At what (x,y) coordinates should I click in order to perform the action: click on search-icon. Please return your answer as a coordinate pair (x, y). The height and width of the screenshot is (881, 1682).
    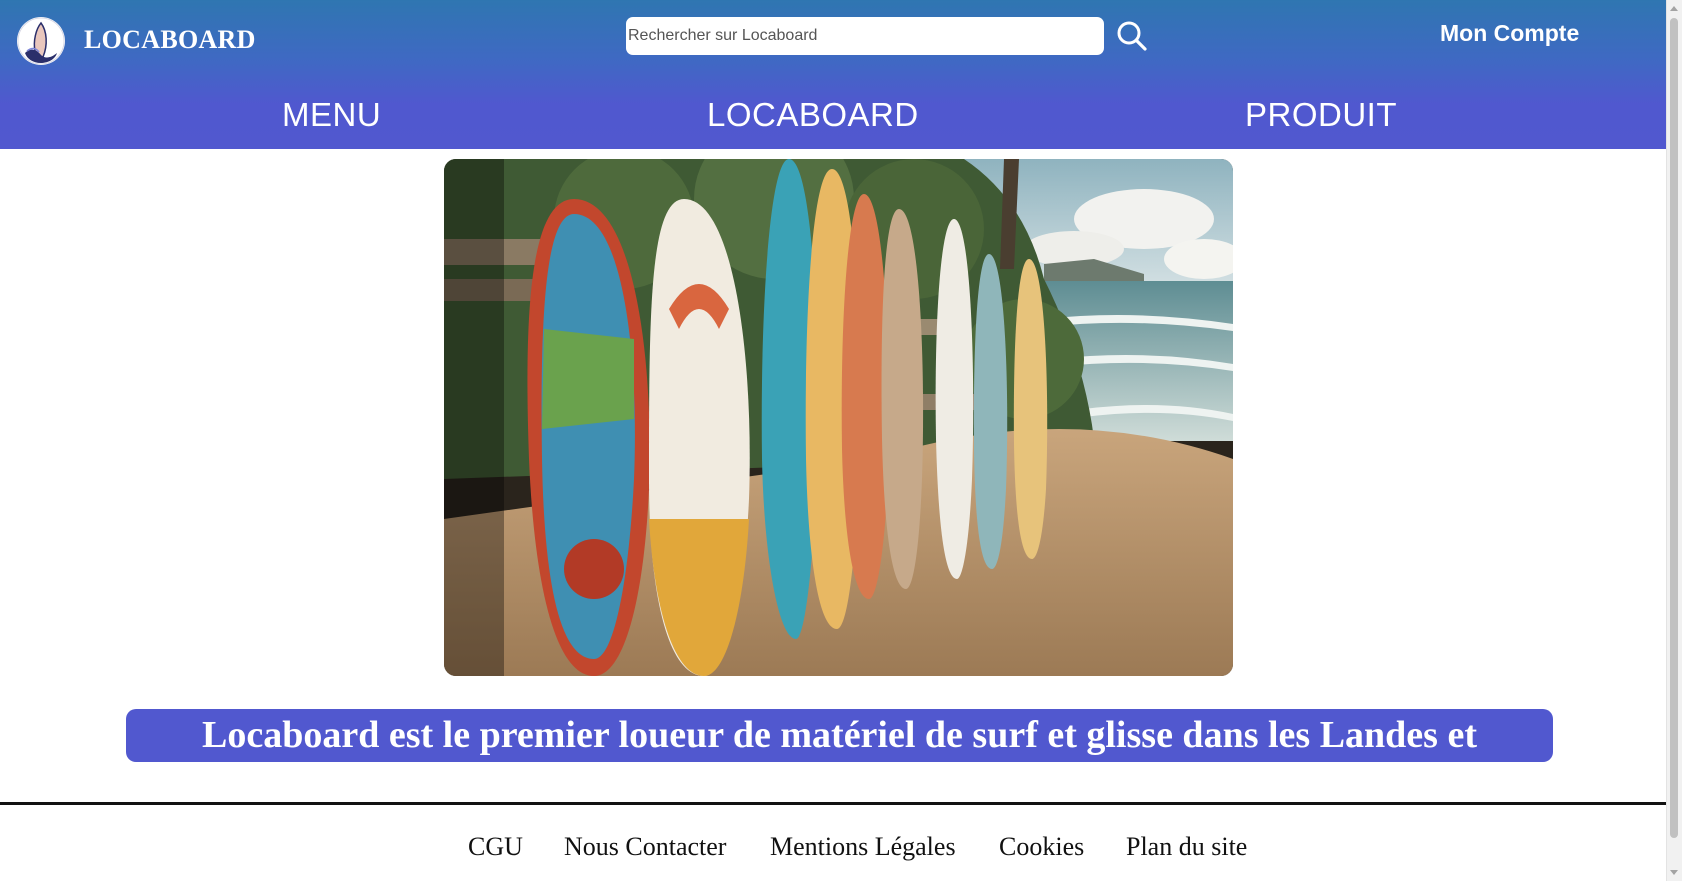
    Looking at the image, I should click on (1132, 36).